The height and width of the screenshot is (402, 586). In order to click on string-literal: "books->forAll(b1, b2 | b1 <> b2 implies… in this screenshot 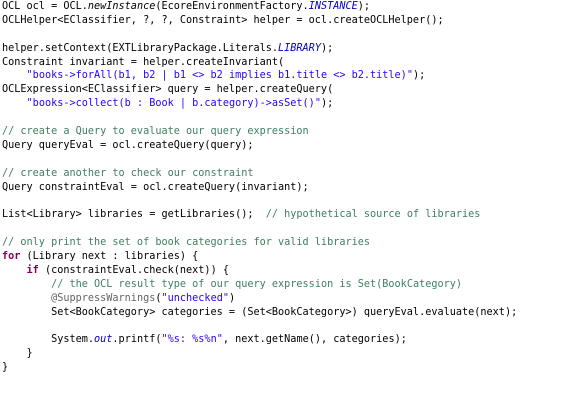, I will do `click(219, 76)`.